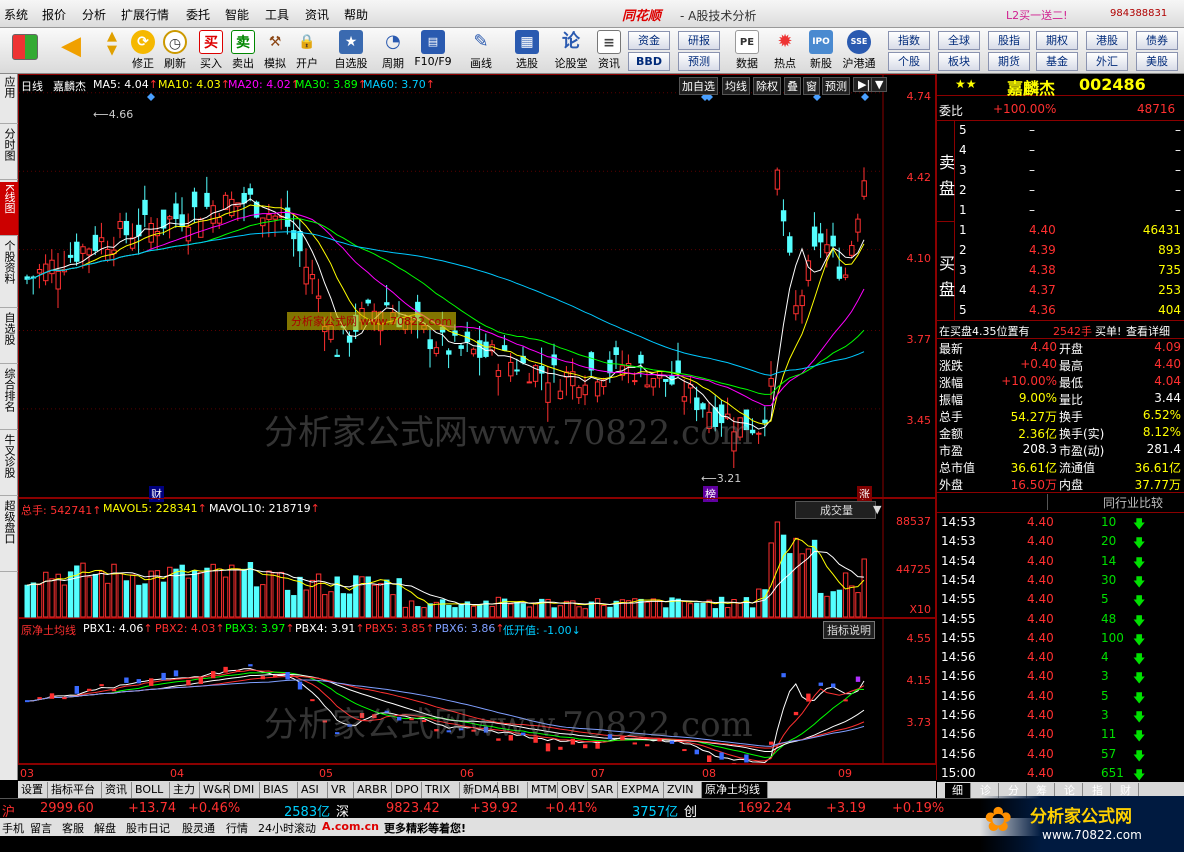 This screenshot has width=1184, height=852. What do you see at coordinates (25, 55) in the screenshot?
I see `windows-layout-button` at bounding box center [25, 55].